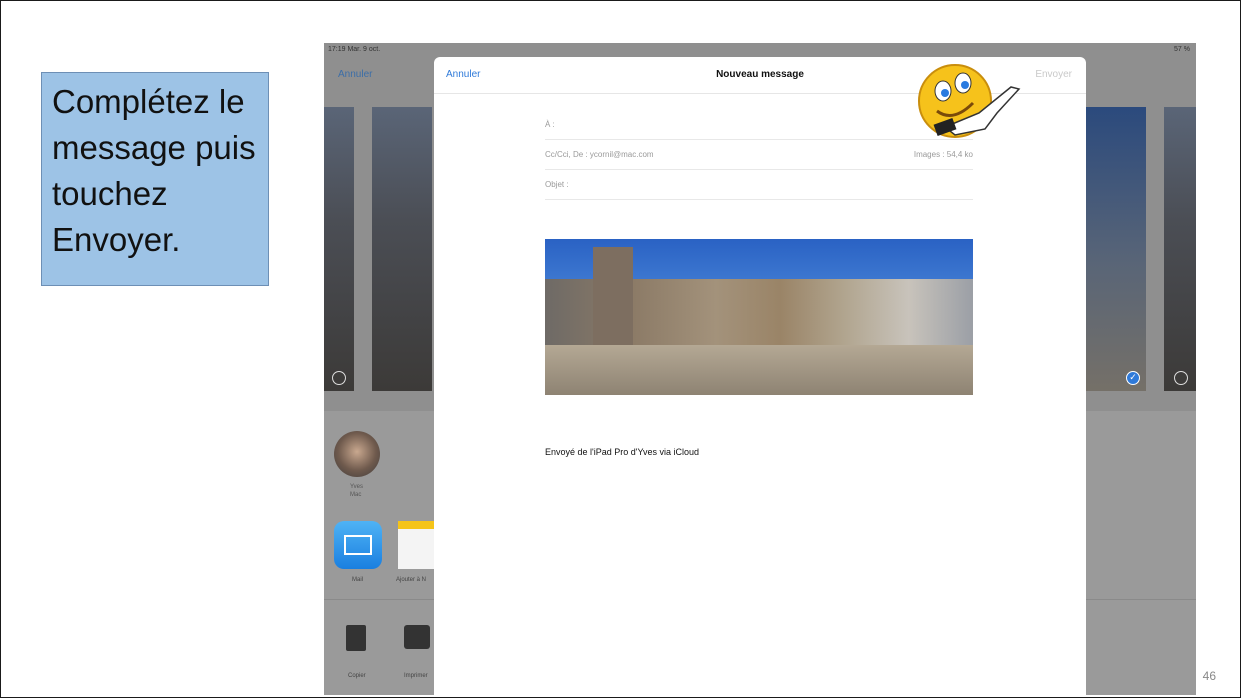 The image size is (1243, 700). I want to click on to-label: À :, so click(550, 124).